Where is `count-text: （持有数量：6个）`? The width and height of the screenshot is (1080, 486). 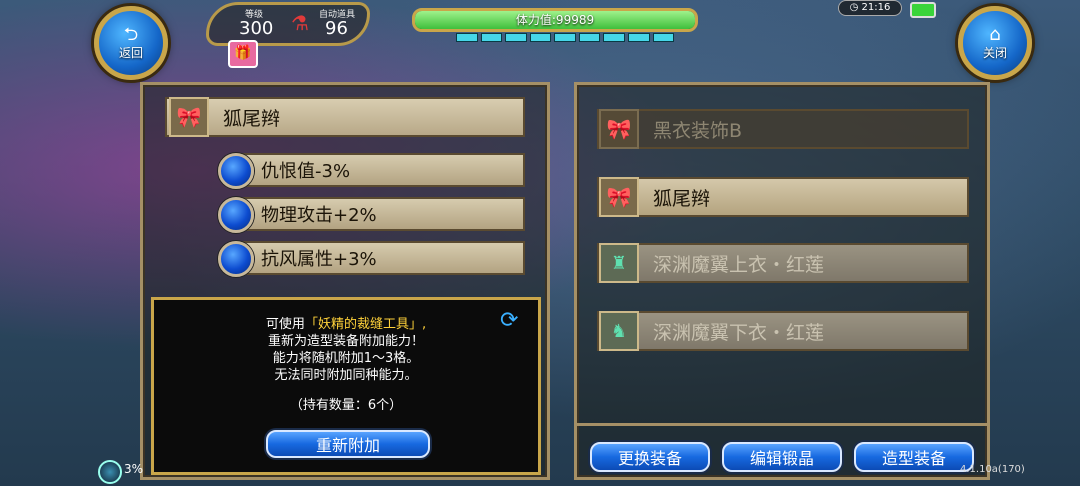
count-text: （持有数量：6个） is located at coordinates (346, 405).